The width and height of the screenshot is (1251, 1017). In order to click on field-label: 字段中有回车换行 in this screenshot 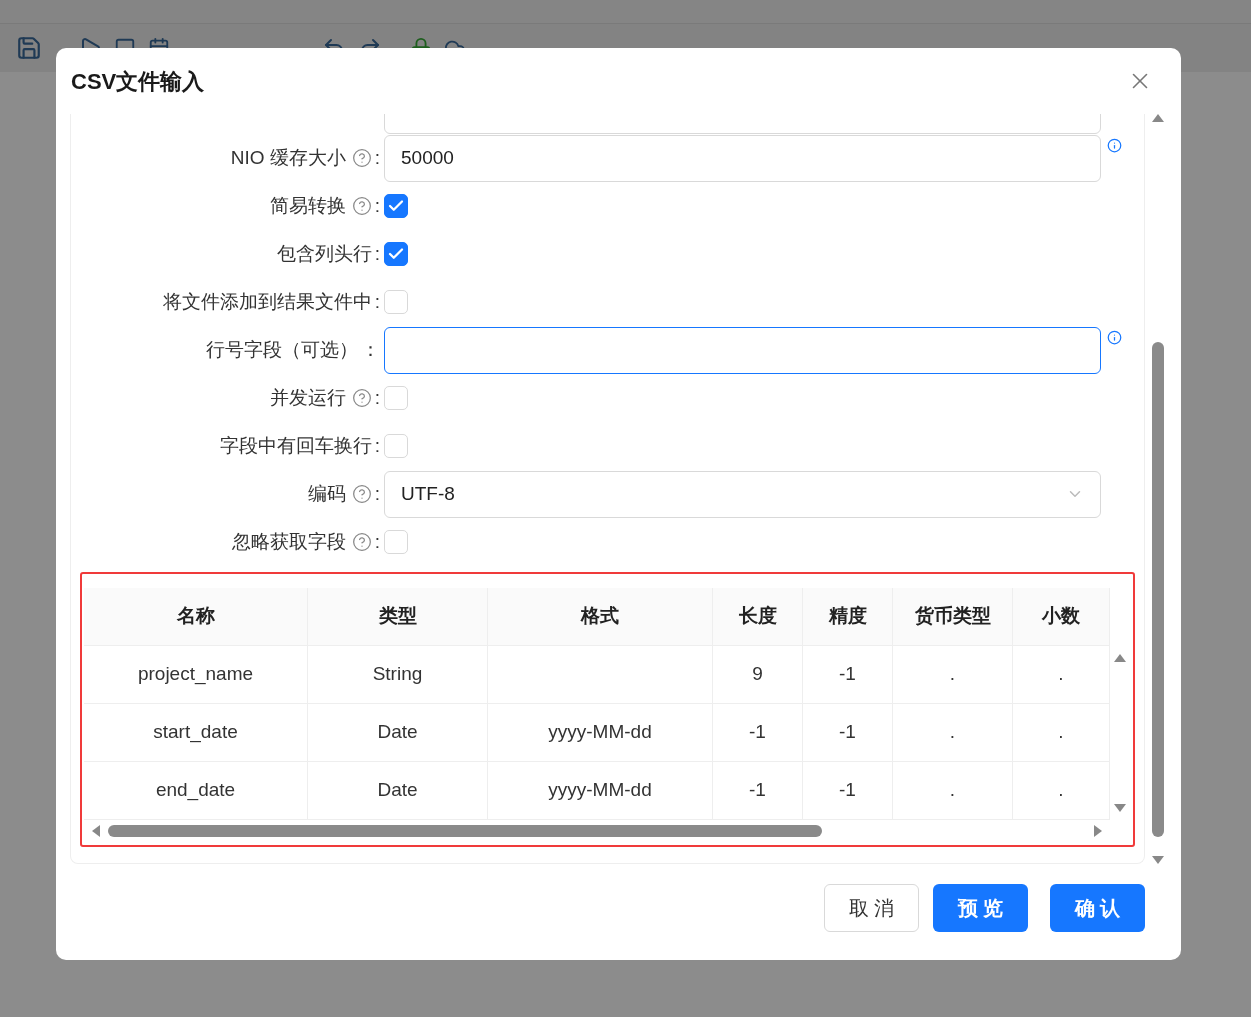, I will do `click(295, 445)`.